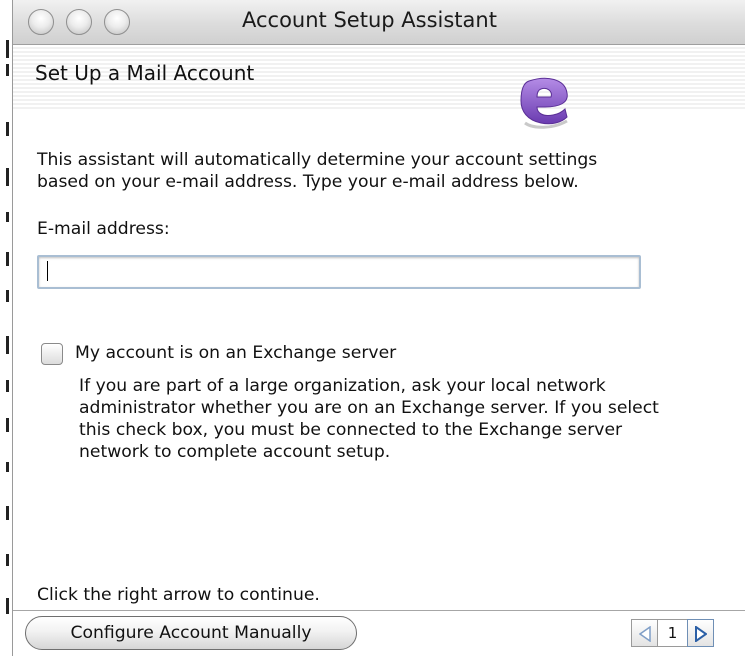 This screenshot has width=745, height=657. I want to click on window-title: Account Setup Assistant, so click(369, 20).